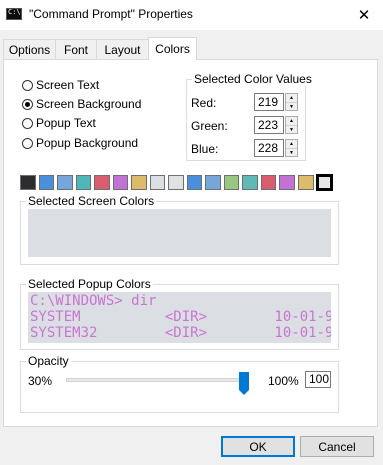 The image size is (383, 465). I want to click on radio-label: Popup Background, so click(87, 143).